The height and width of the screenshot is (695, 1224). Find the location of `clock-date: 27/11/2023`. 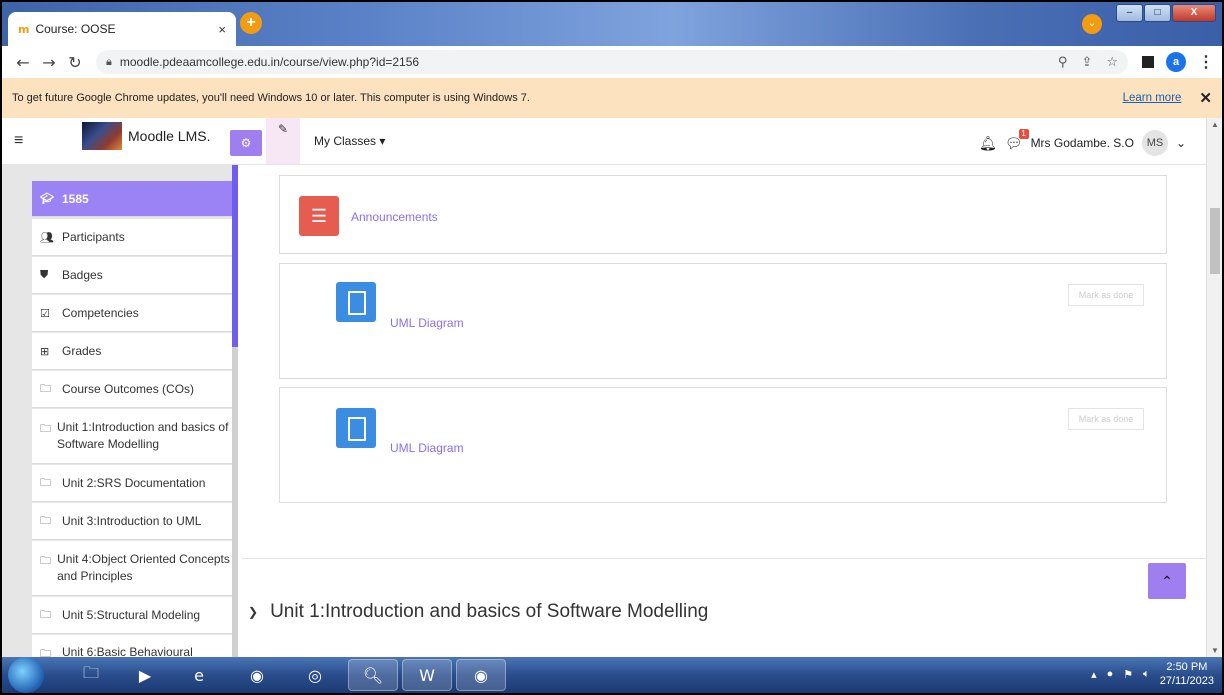

clock-date: 27/11/2023 is located at coordinates (1186, 681).